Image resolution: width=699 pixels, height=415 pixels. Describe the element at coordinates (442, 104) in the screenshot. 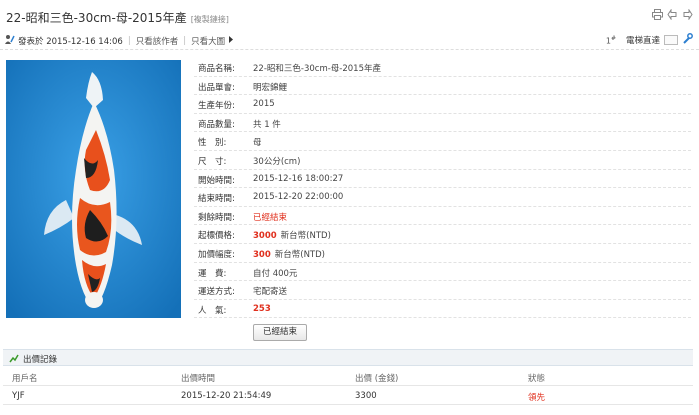

I see `info-row-year: 生產年份: 2015` at that location.